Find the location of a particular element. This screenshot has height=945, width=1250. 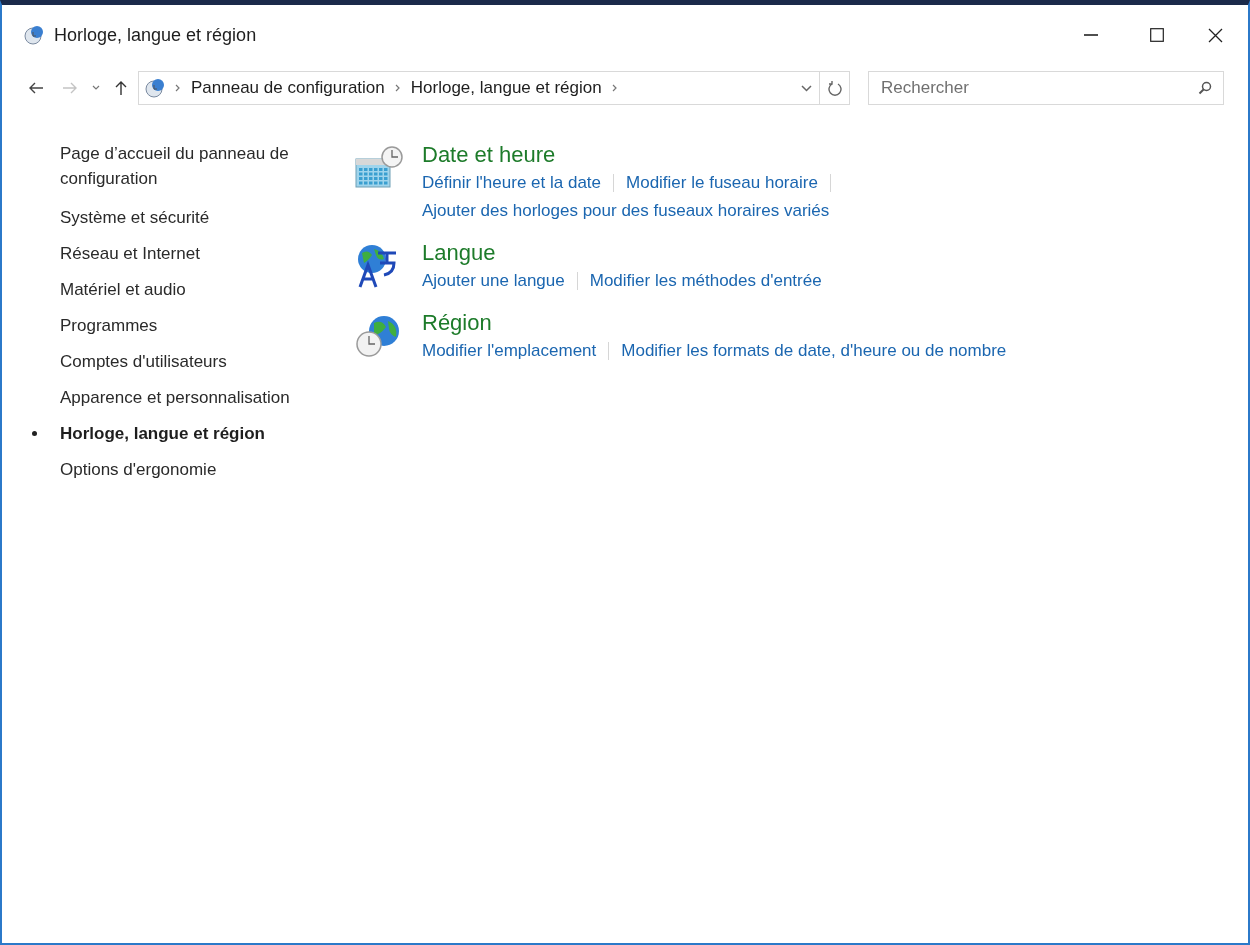

search-field: Rechercher is located at coordinates (1046, 88).